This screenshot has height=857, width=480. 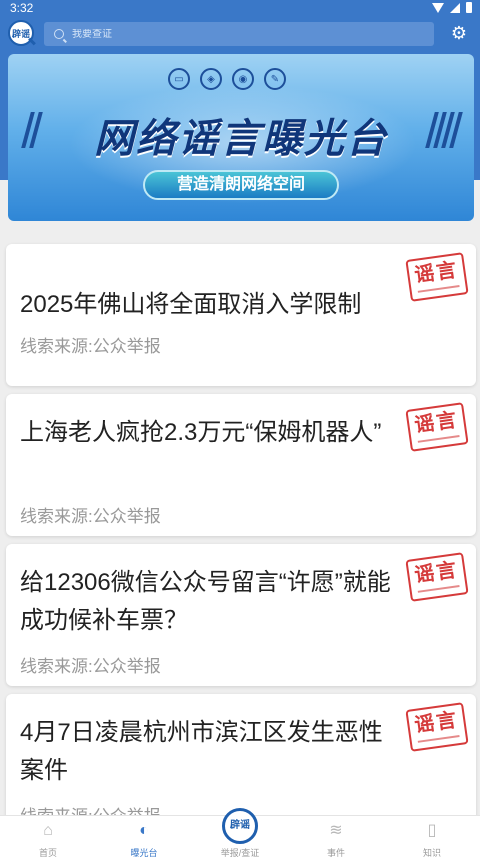 I want to click on nav-label: 知识, so click(x=431, y=852).